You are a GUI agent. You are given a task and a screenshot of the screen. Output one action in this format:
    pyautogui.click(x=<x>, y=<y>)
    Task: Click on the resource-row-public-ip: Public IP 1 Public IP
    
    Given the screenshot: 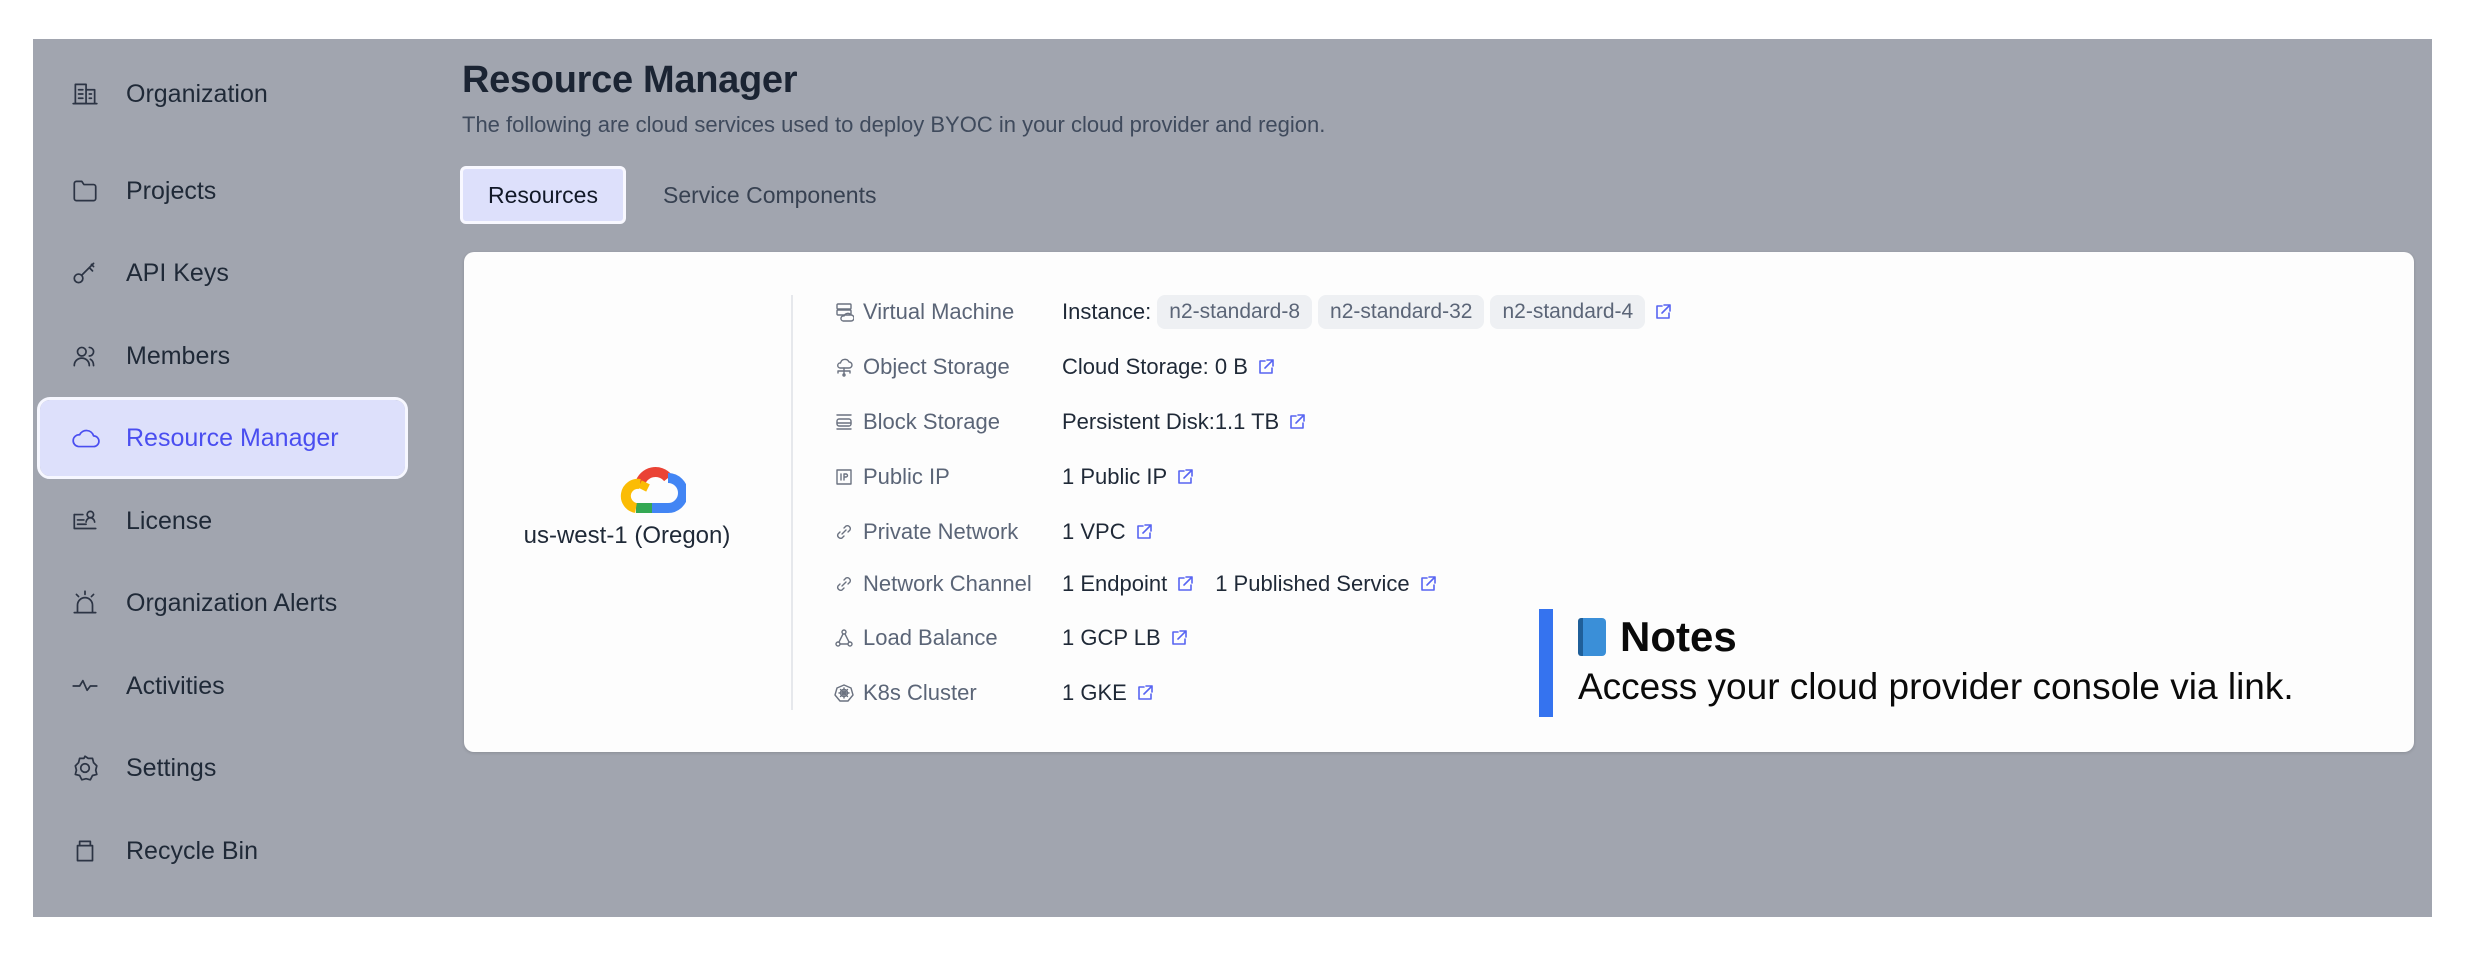 What is the action you would take?
    pyautogui.click(x=1014, y=477)
    